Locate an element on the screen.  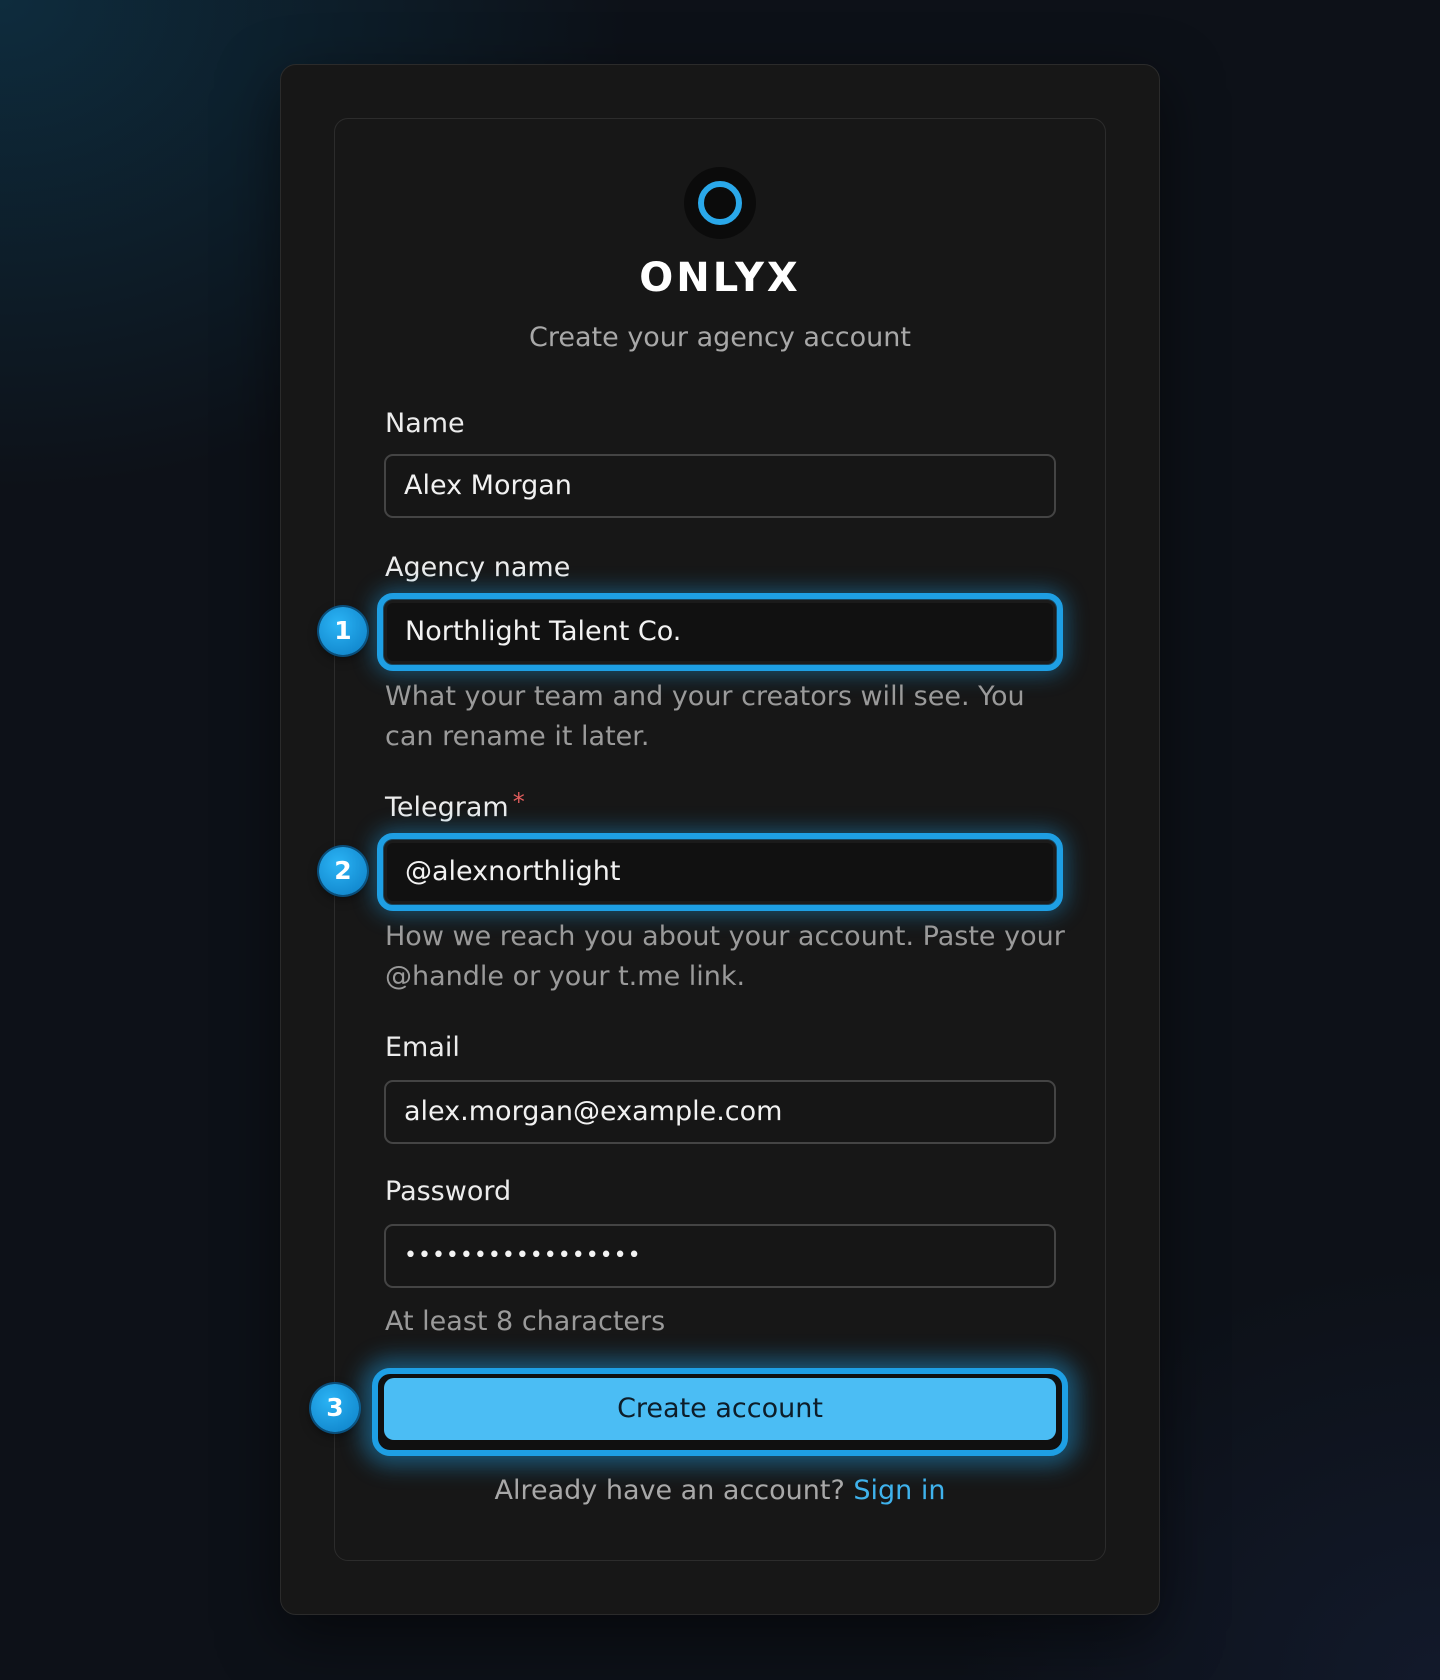
page-subtitle: Create your agency account is located at coordinates (720, 337).